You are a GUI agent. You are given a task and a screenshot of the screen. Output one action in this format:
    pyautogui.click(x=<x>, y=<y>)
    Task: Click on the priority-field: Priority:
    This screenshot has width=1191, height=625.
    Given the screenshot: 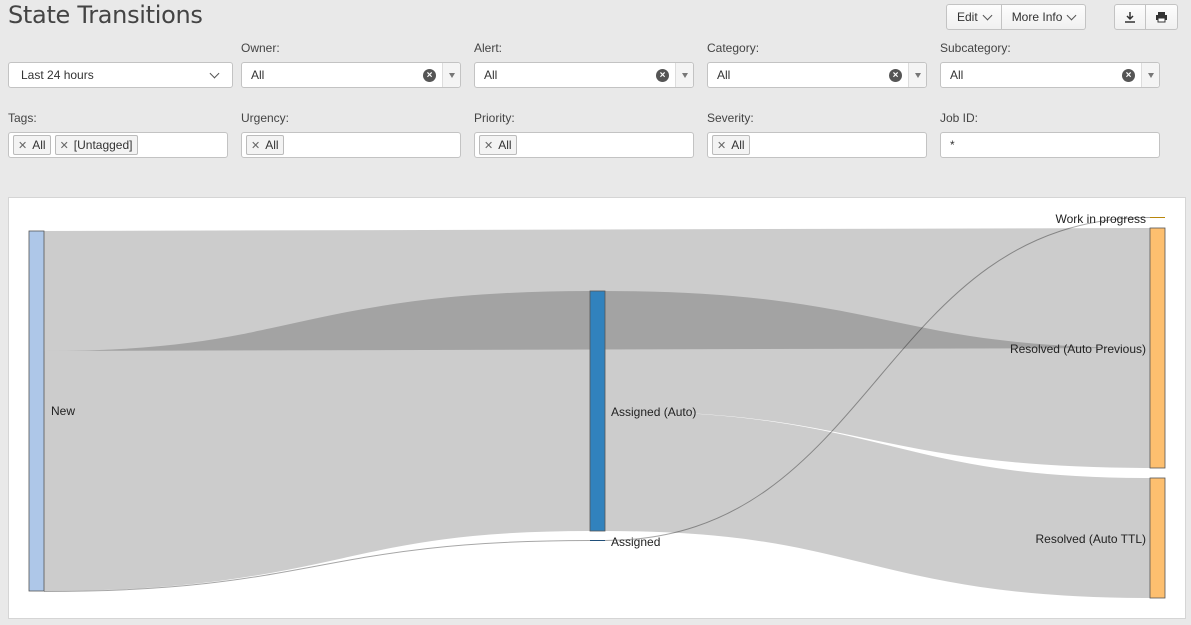 What is the action you would take?
    pyautogui.click(x=494, y=119)
    